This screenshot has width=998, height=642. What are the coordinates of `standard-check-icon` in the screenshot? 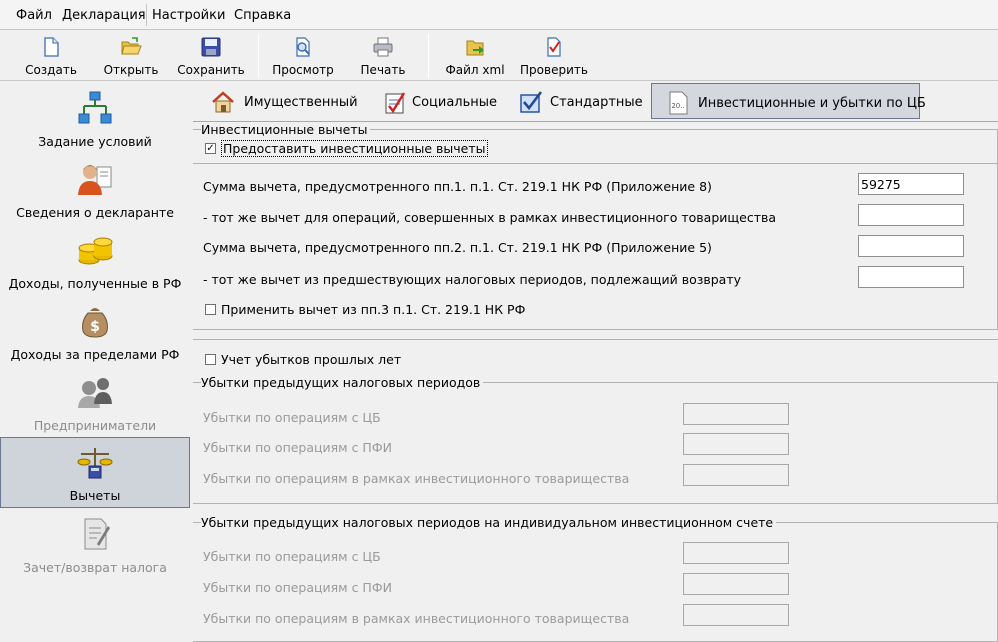 It's located at (531, 102).